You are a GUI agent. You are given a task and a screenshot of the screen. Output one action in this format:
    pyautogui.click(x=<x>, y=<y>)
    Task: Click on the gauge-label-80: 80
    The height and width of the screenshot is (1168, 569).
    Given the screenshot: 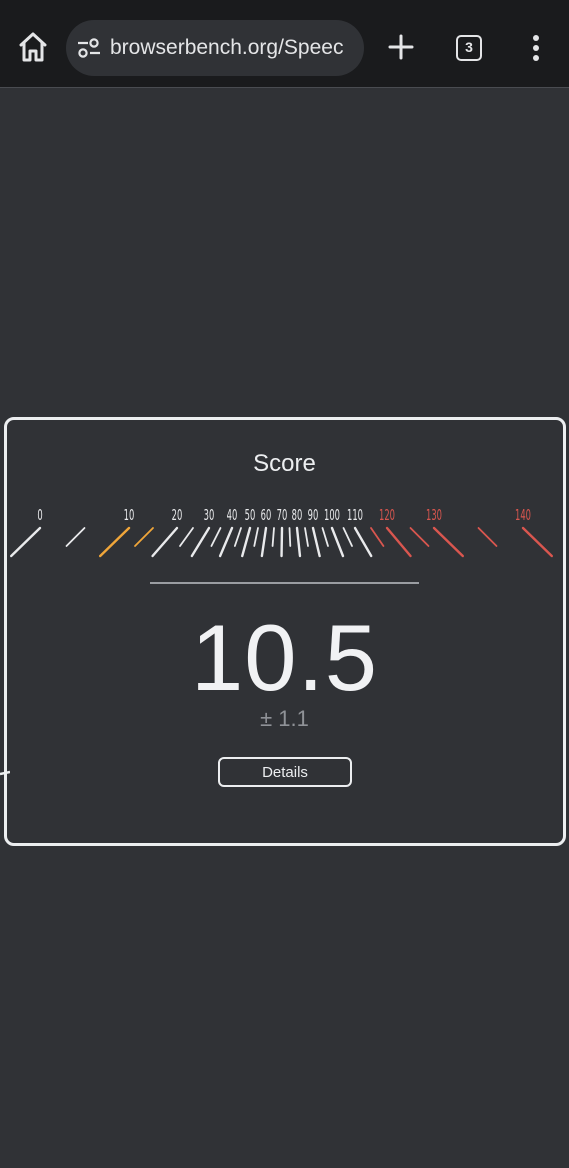 What is the action you would take?
    pyautogui.click(x=297, y=515)
    